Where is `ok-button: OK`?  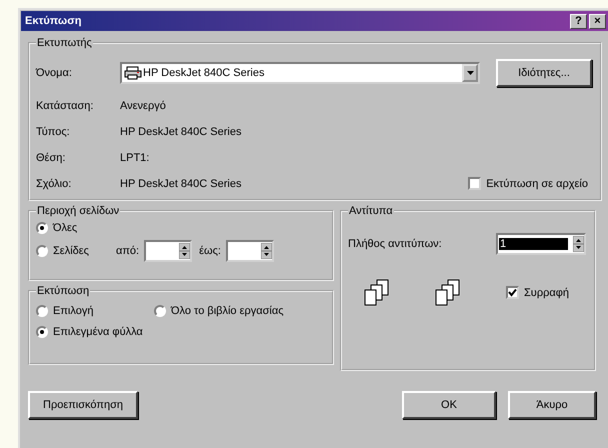 ok-button: OK is located at coordinates (449, 405).